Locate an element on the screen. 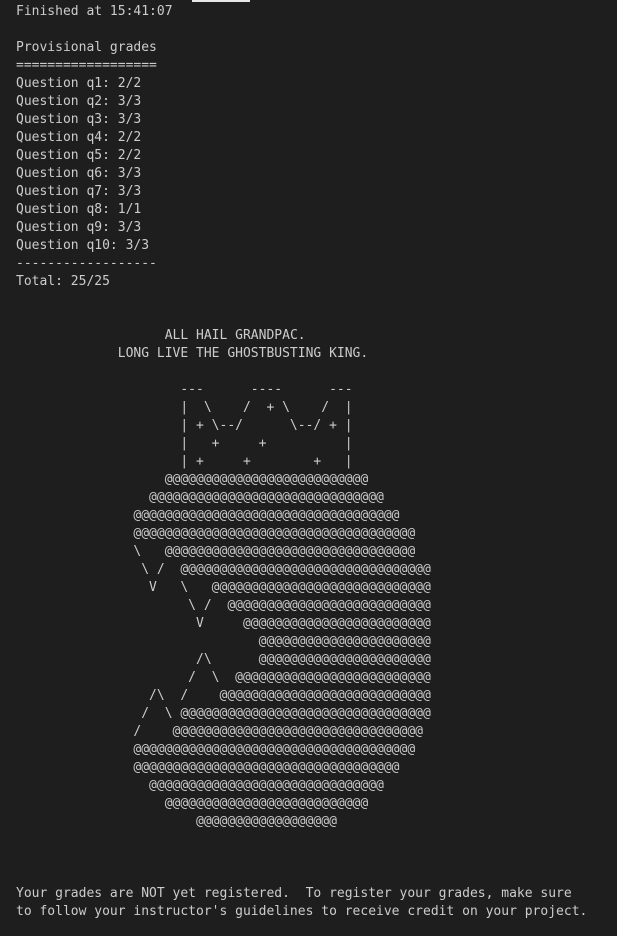 Image resolution: width=617 pixels, height=936 pixels. hail-text-2: LONG LIVE THE GHOSTBUSTING KING. is located at coordinates (243, 353).